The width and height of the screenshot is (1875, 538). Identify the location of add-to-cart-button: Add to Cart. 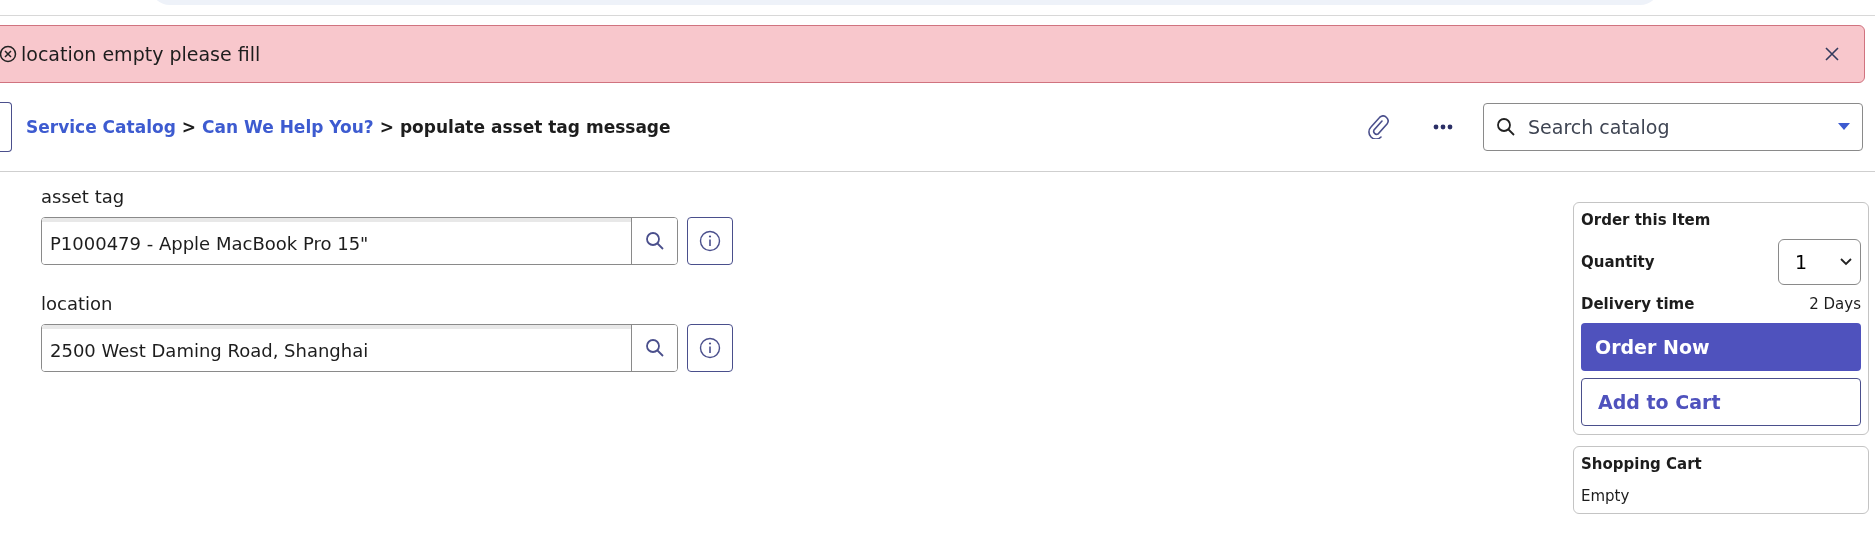
(1721, 402).